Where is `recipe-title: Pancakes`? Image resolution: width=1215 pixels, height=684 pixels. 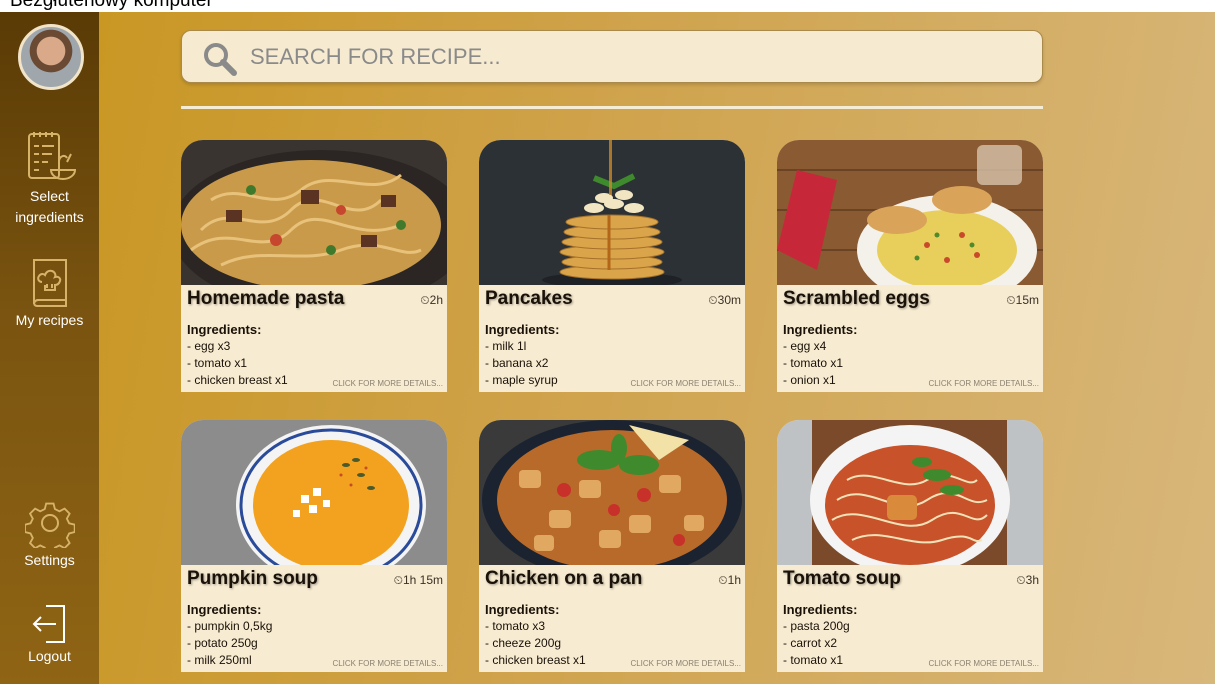
recipe-title: Pancakes is located at coordinates (529, 298).